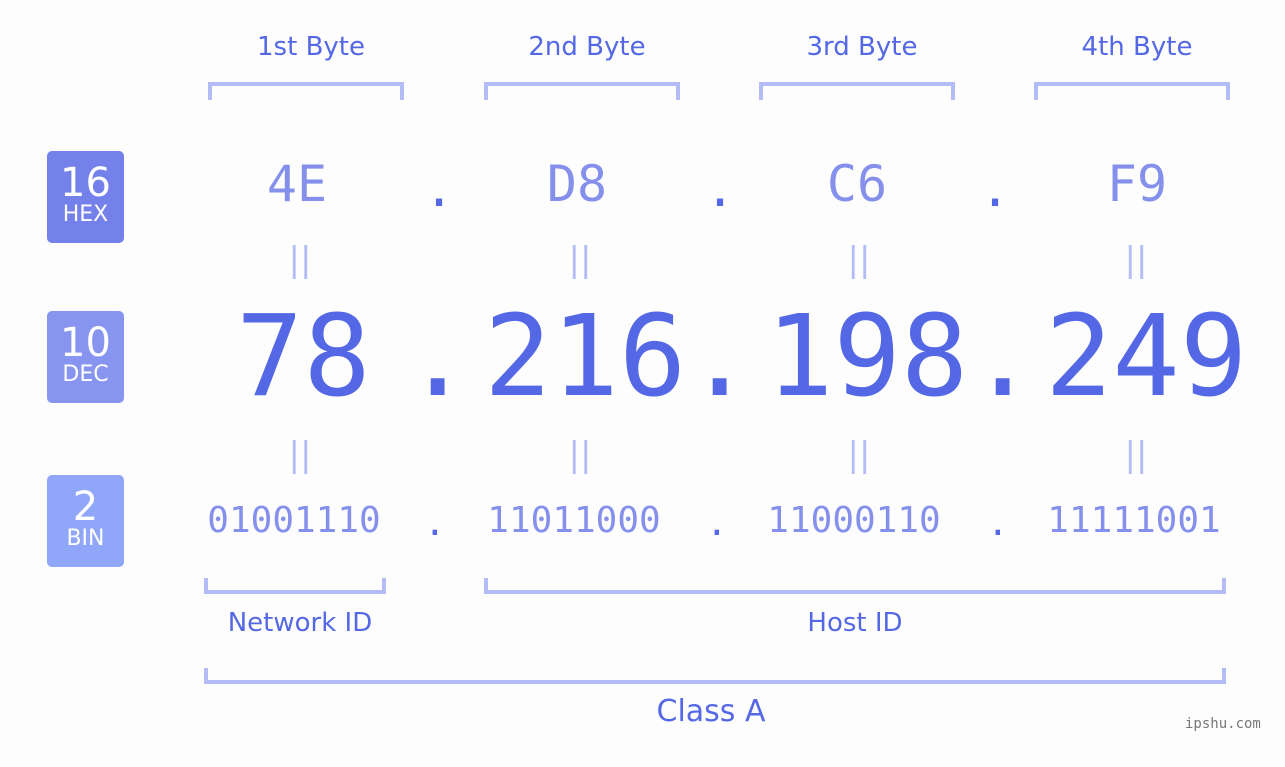 This screenshot has width=1285, height=767. I want to click on hex-byte-3: C6, so click(857, 184).